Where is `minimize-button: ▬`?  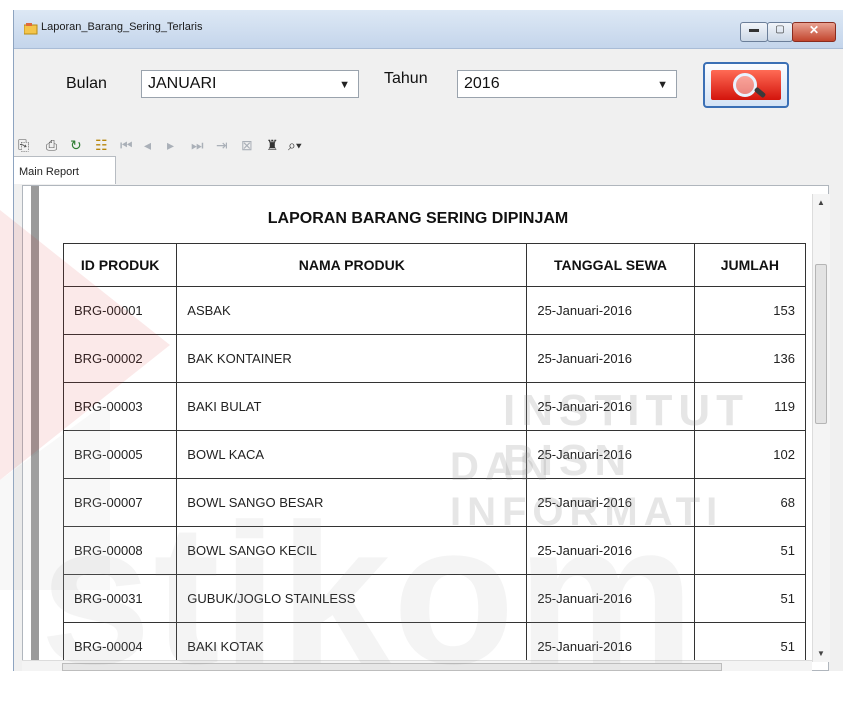 minimize-button: ▬ is located at coordinates (754, 32).